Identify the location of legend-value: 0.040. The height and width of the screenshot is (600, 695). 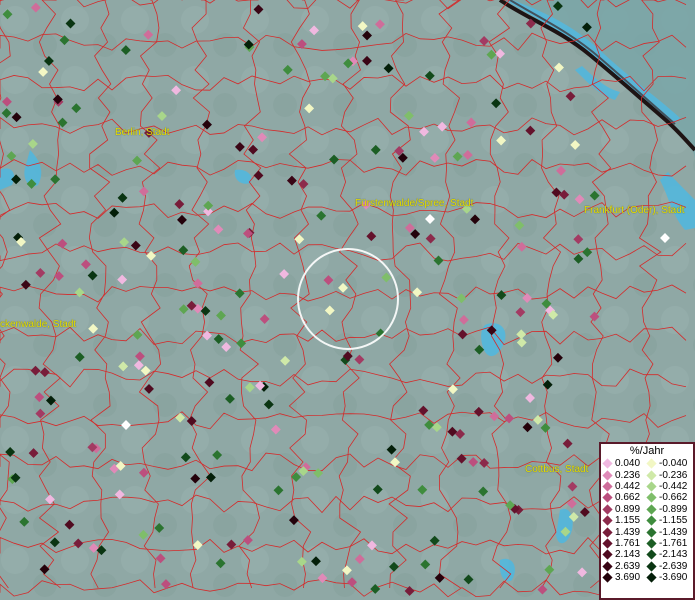
(628, 464).